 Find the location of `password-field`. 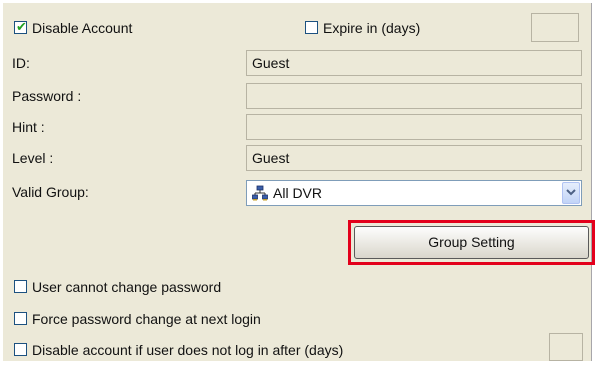

password-field is located at coordinates (414, 96).